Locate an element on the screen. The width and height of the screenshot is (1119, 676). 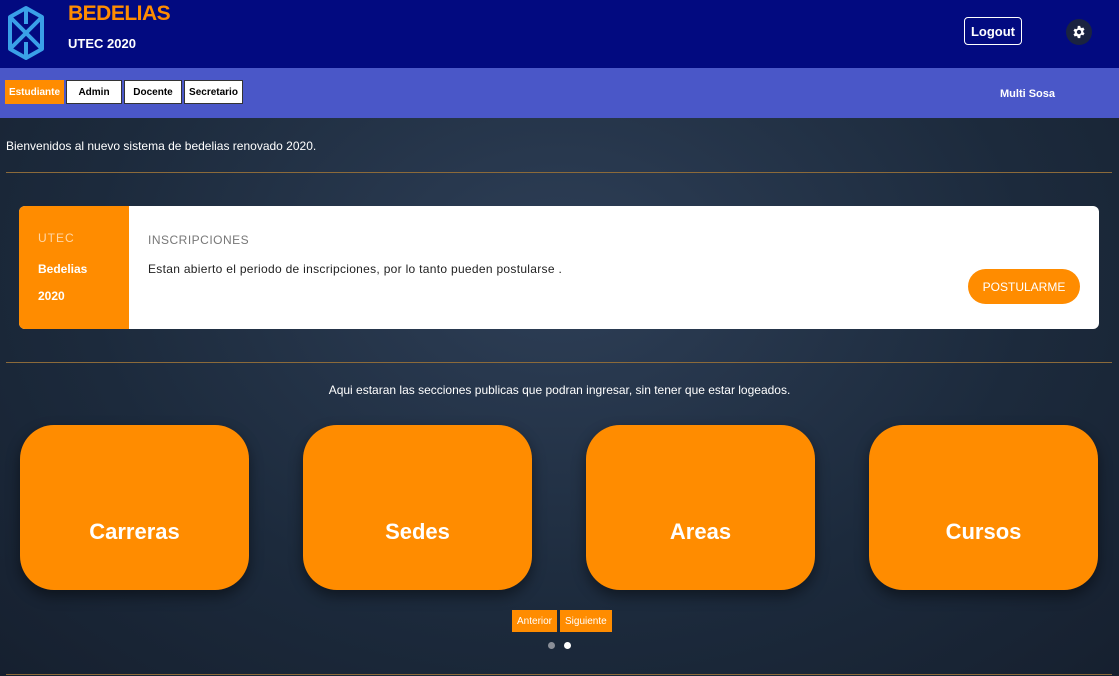
next-button: Siguiente is located at coordinates (586, 621).